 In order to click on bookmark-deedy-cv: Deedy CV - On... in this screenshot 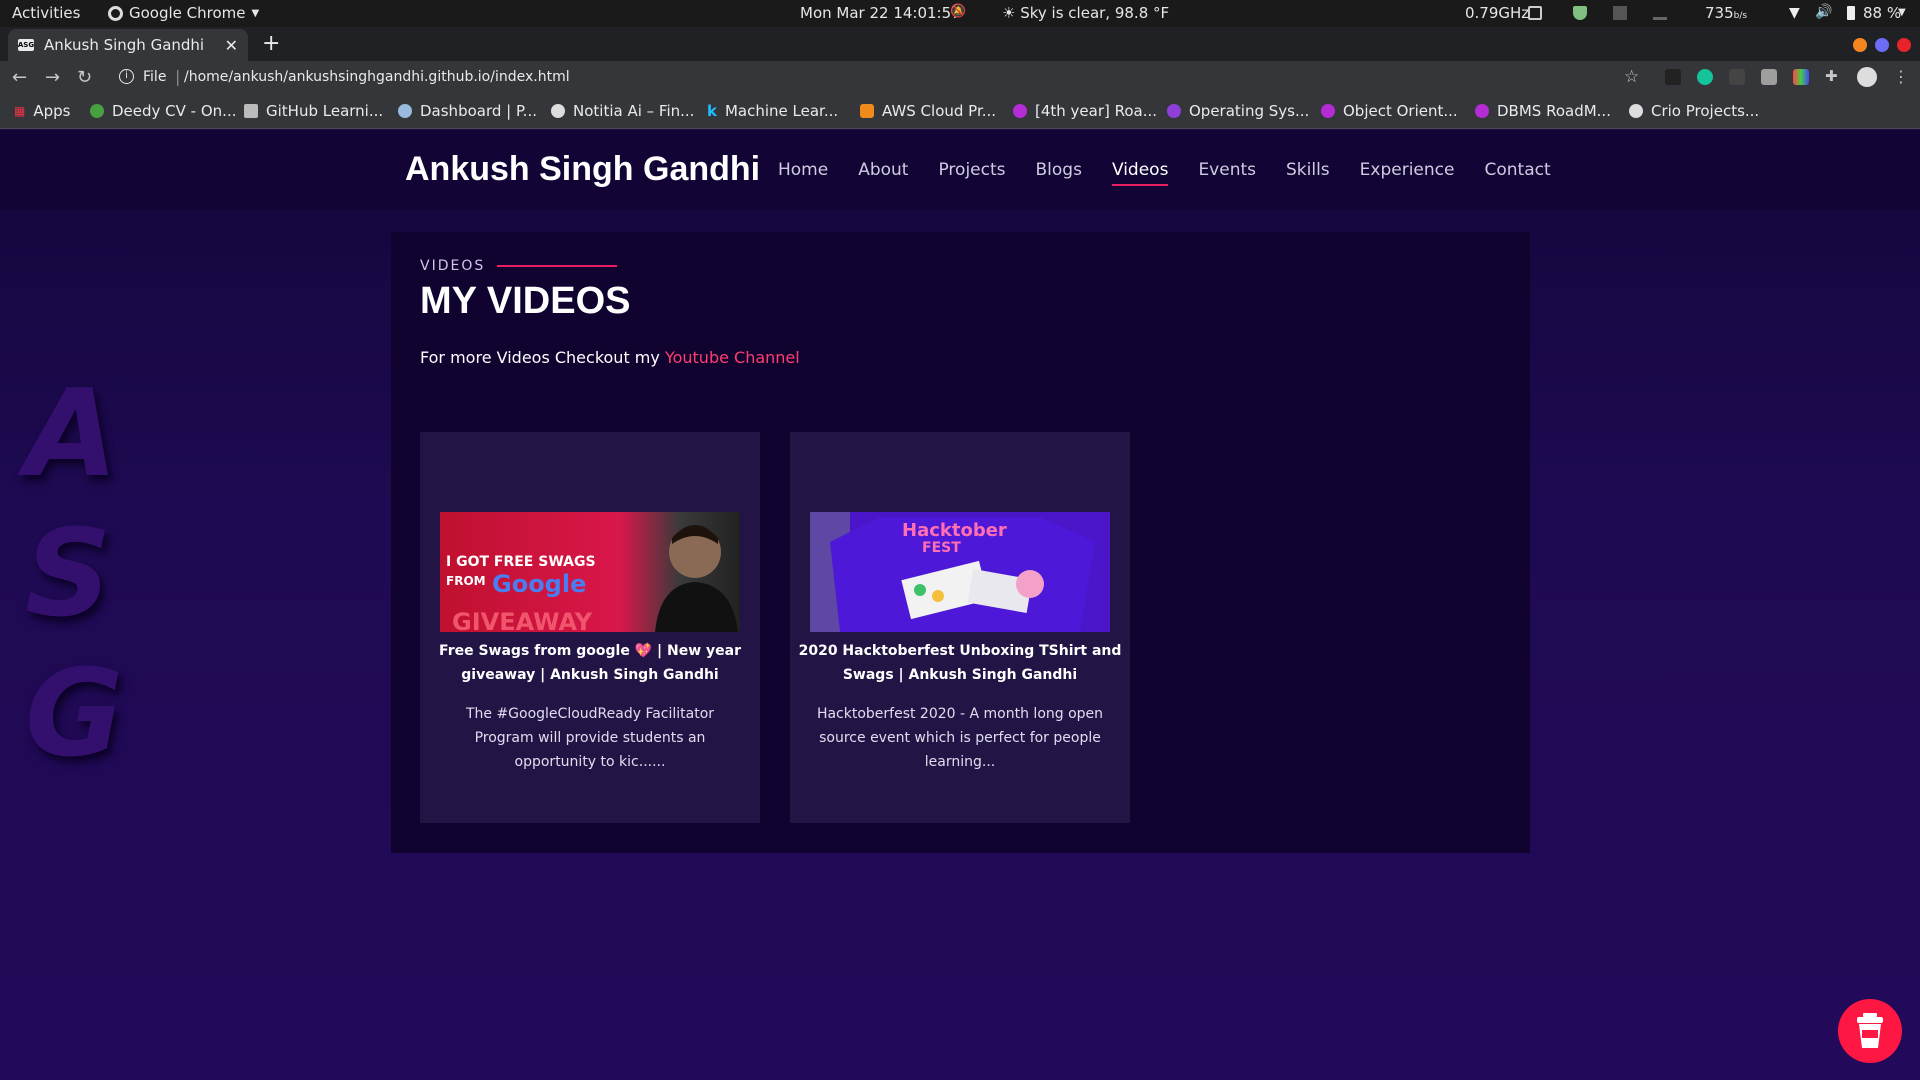, I will do `click(163, 111)`.